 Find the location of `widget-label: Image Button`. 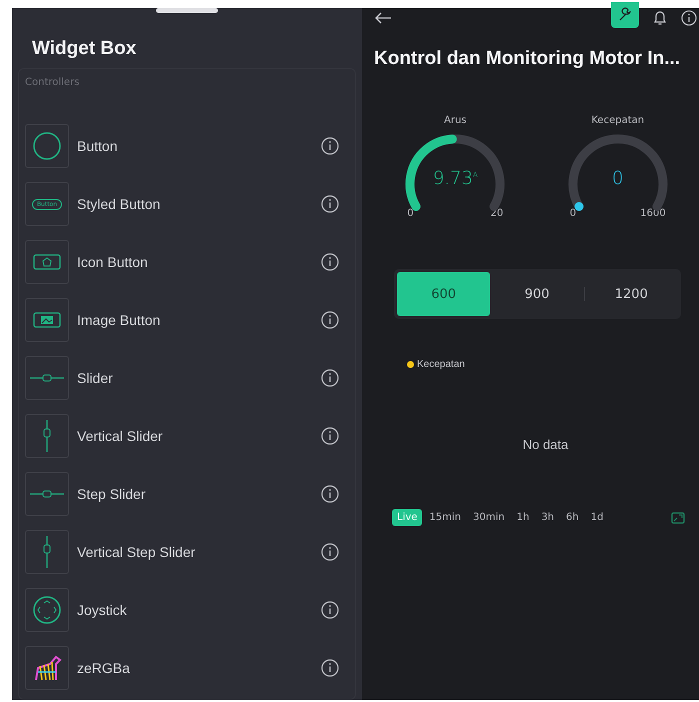

widget-label: Image Button is located at coordinates (119, 320).